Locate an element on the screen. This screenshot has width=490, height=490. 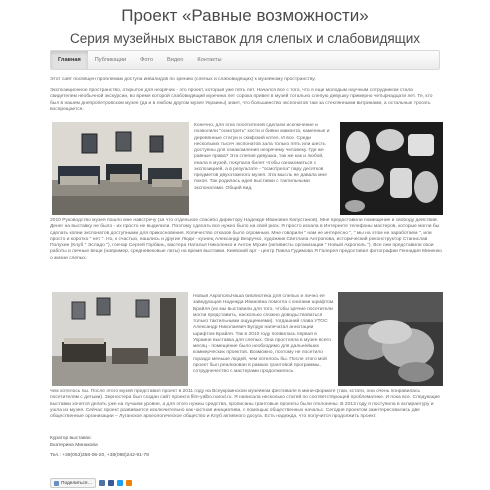
nav-item-publications: Публикации is located at coordinates (110, 60).